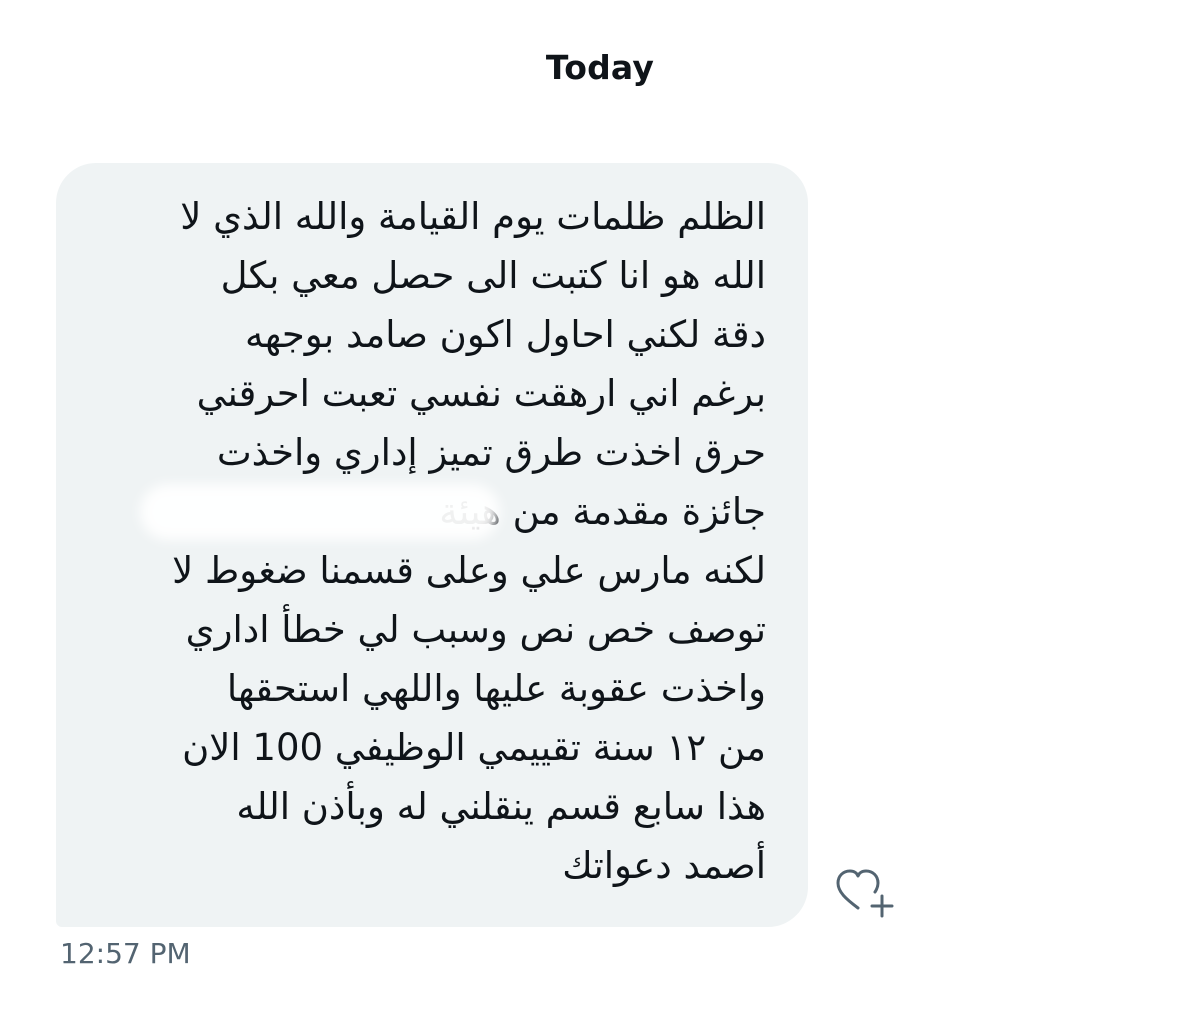 The width and height of the screenshot is (1200, 1009). I want to click on message-line: أصمد دعواتك, so click(664, 865).